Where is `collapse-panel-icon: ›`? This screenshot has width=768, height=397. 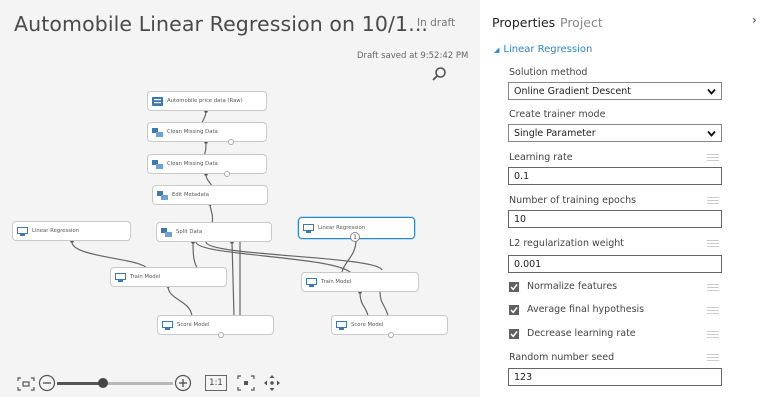 collapse-panel-icon: › is located at coordinates (754, 20).